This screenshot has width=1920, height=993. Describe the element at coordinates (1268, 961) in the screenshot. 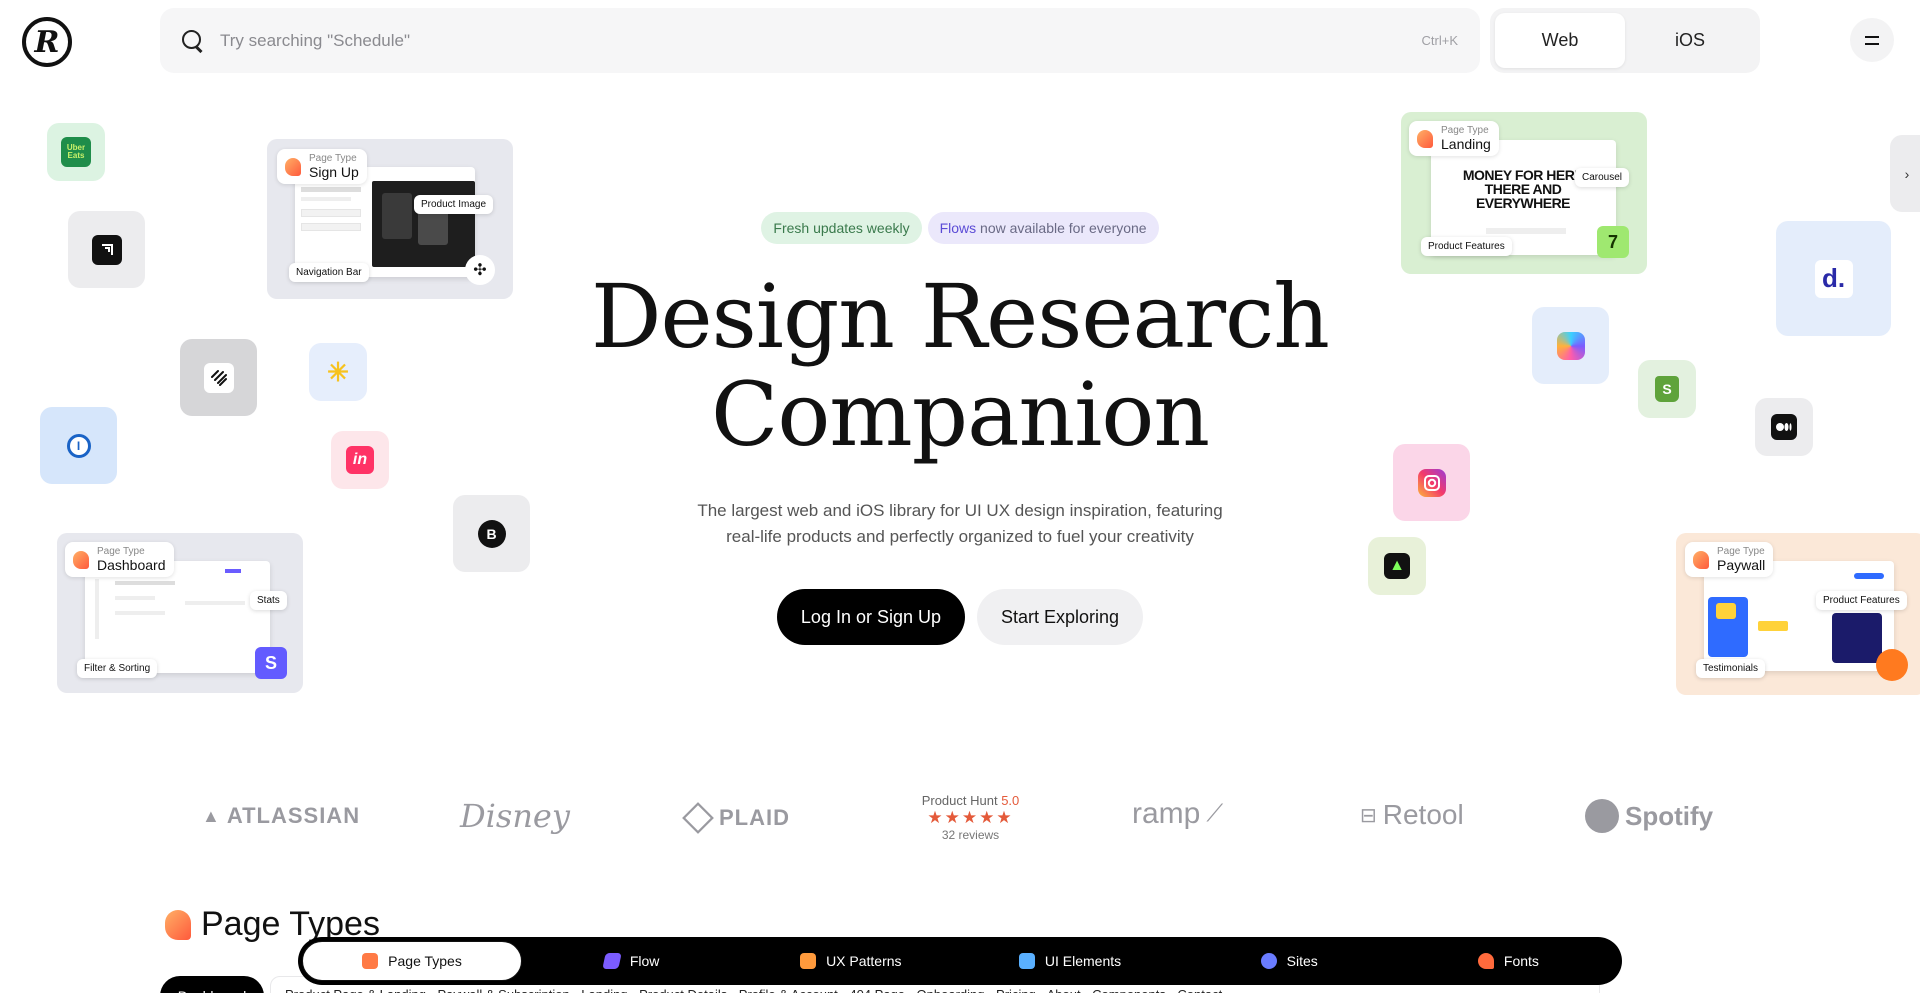

I see `sites-nav-icon` at that location.